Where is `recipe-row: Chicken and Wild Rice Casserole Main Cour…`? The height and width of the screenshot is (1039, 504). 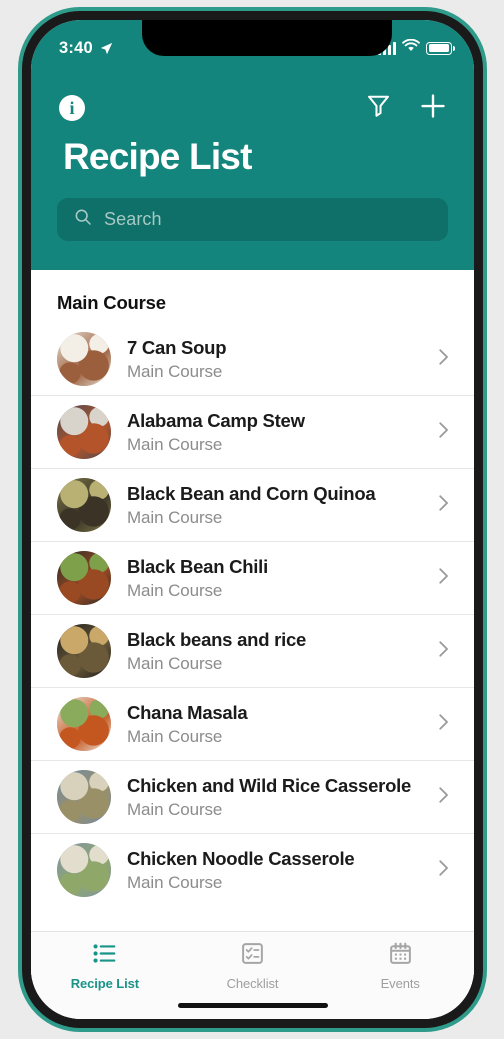
recipe-row: Chicken and Wild Rice Casserole Main Cour… is located at coordinates (252, 796).